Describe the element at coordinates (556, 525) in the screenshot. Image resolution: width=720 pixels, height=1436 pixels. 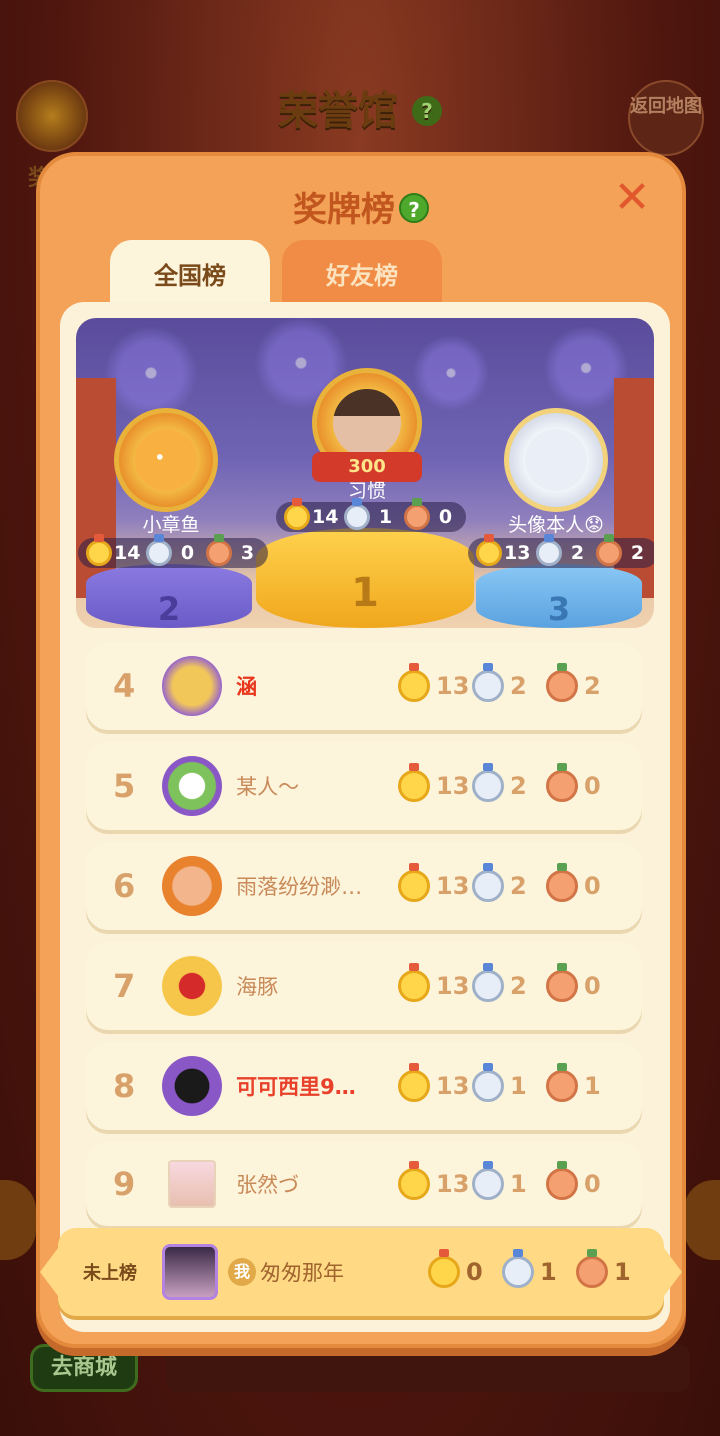
I see `third-place-name: 头像本人😟` at that location.